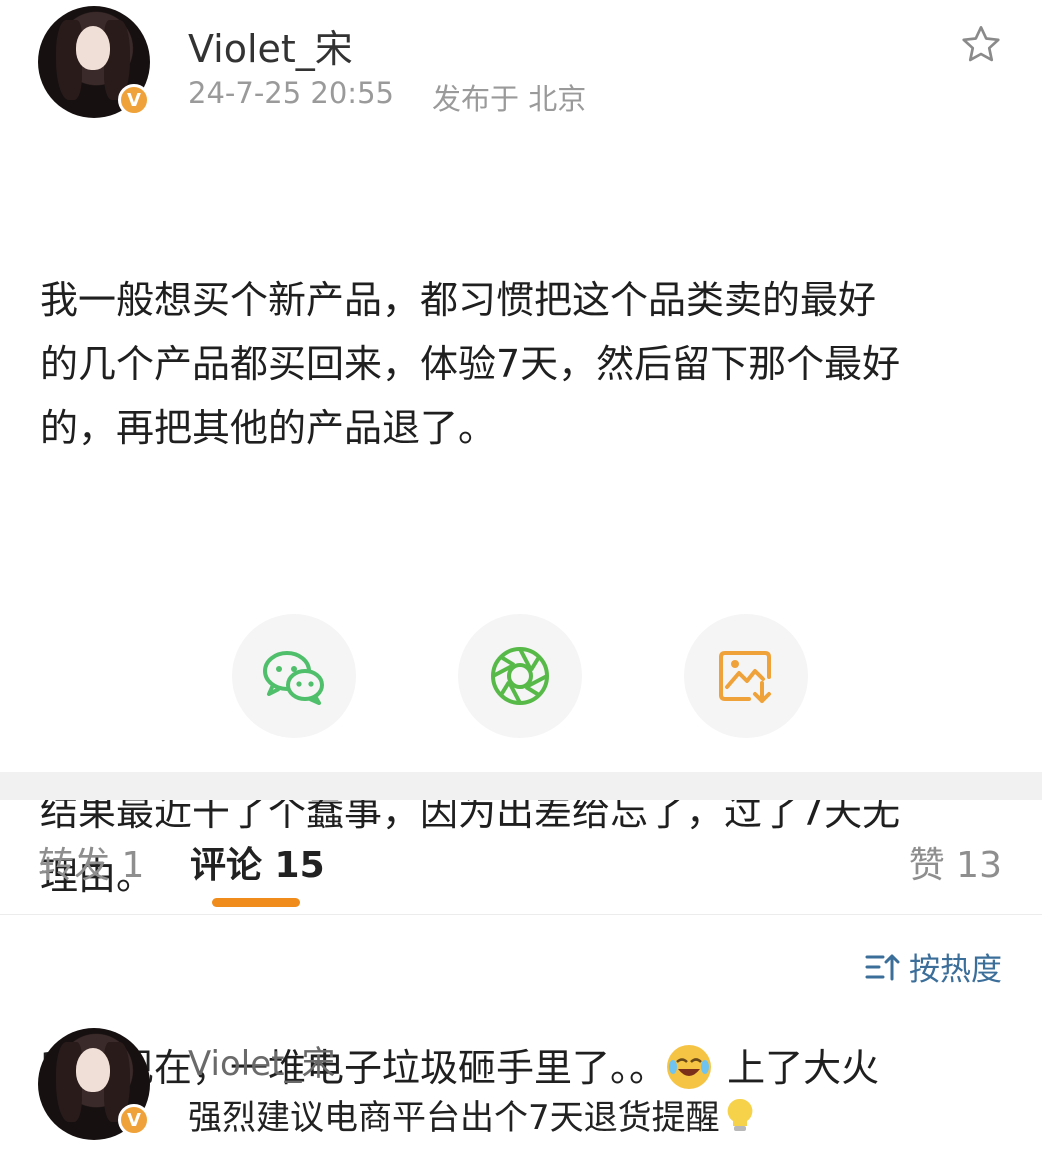 This screenshot has height=1164, width=1042. Describe the element at coordinates (134, 1120) in the screenshot. I see `comment-verified-badge-icon: V` at that location.